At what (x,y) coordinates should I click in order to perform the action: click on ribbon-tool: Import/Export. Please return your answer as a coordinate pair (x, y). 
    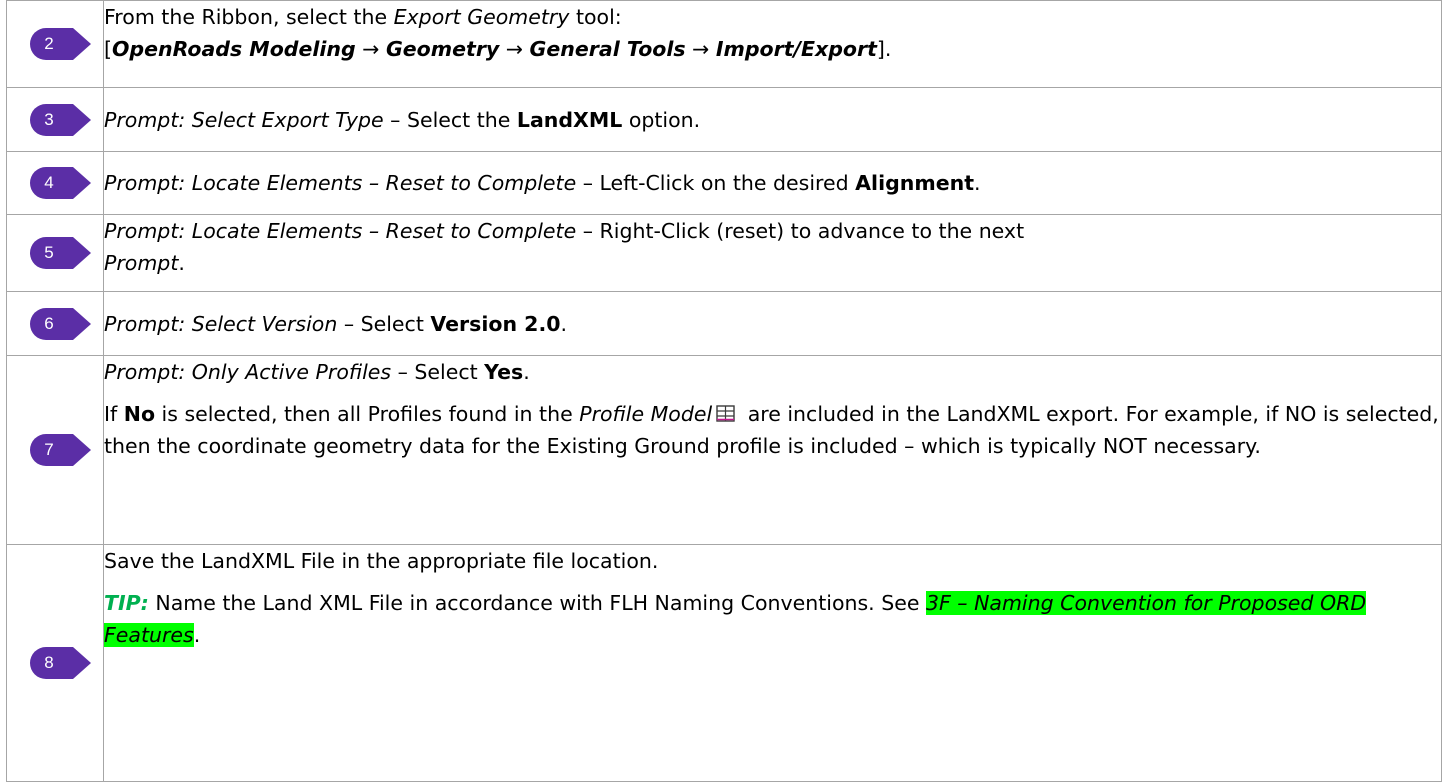
    Looking at the image, I should click on (796, 49).